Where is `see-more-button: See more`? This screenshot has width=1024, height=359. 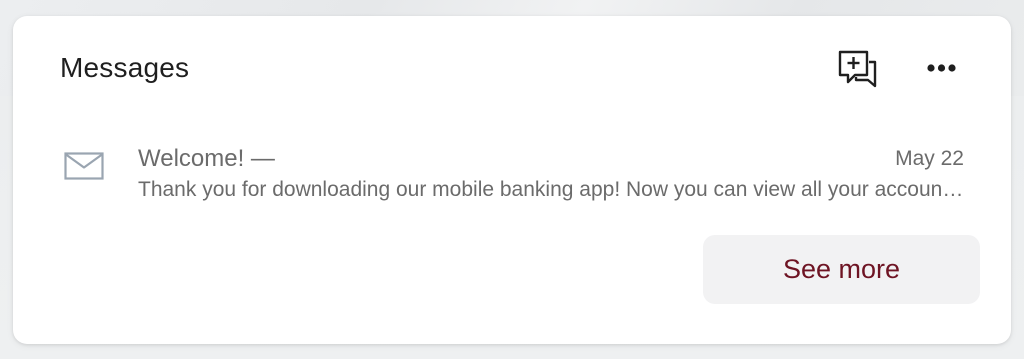
see-more-button: See more is located at coordinates (841, 269).